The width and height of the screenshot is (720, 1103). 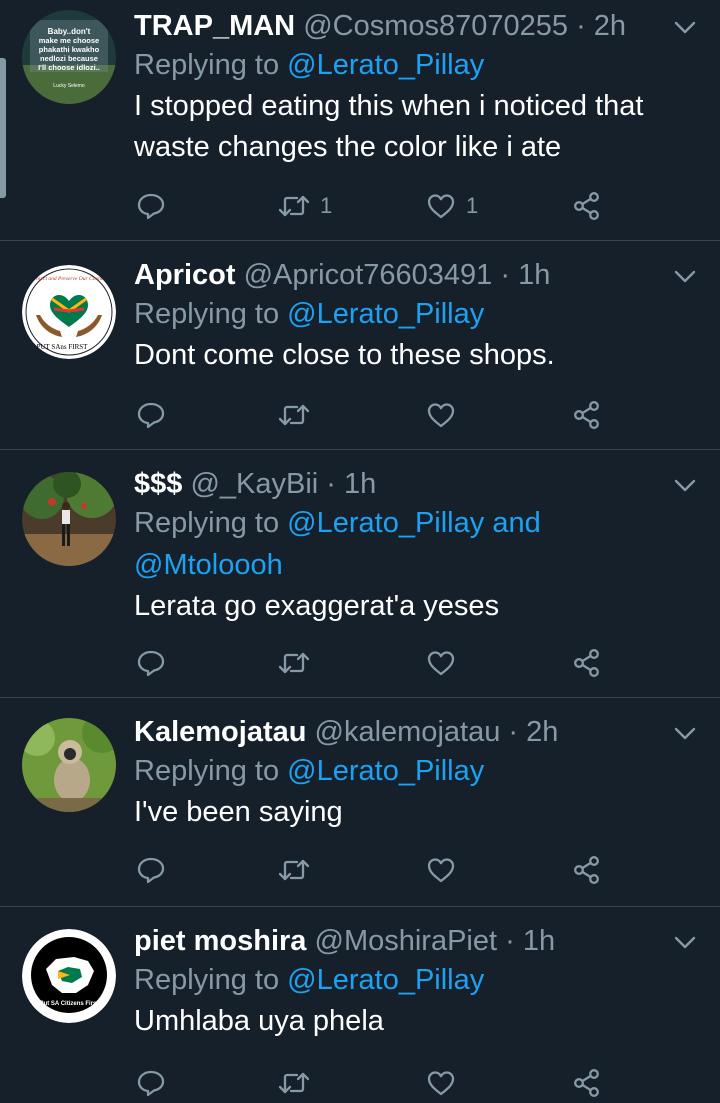 I want to click on author-name: Kalemojatau, so click(x=220, y=732).